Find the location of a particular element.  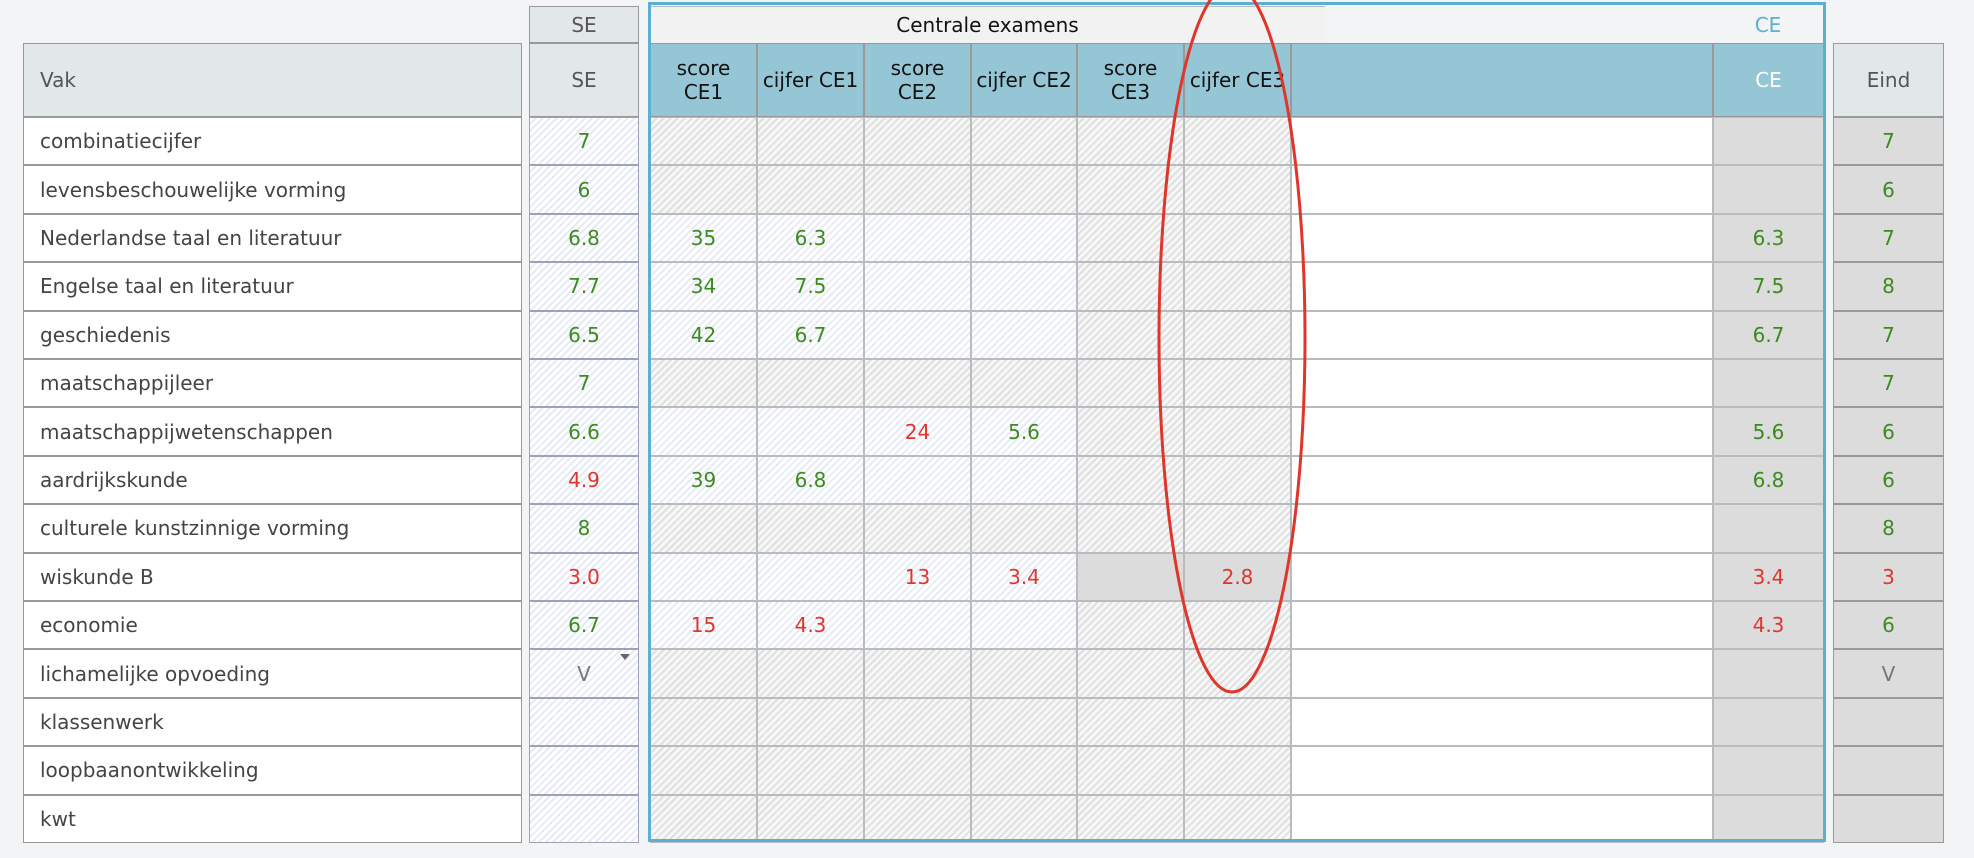

cijfer-ce1-cell: 7.5 is located at coordinates (810, 286).